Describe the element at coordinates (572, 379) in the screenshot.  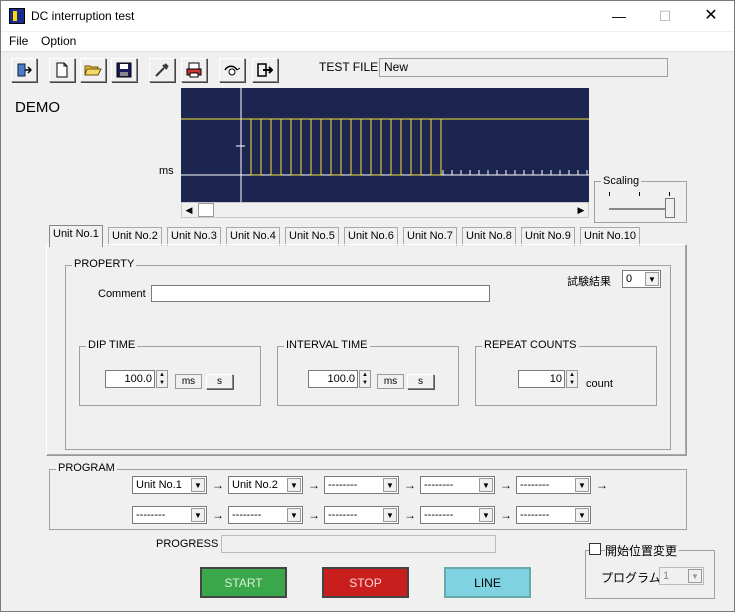
I see `repeat-counts-spinner: ▲ ▼` at that location.